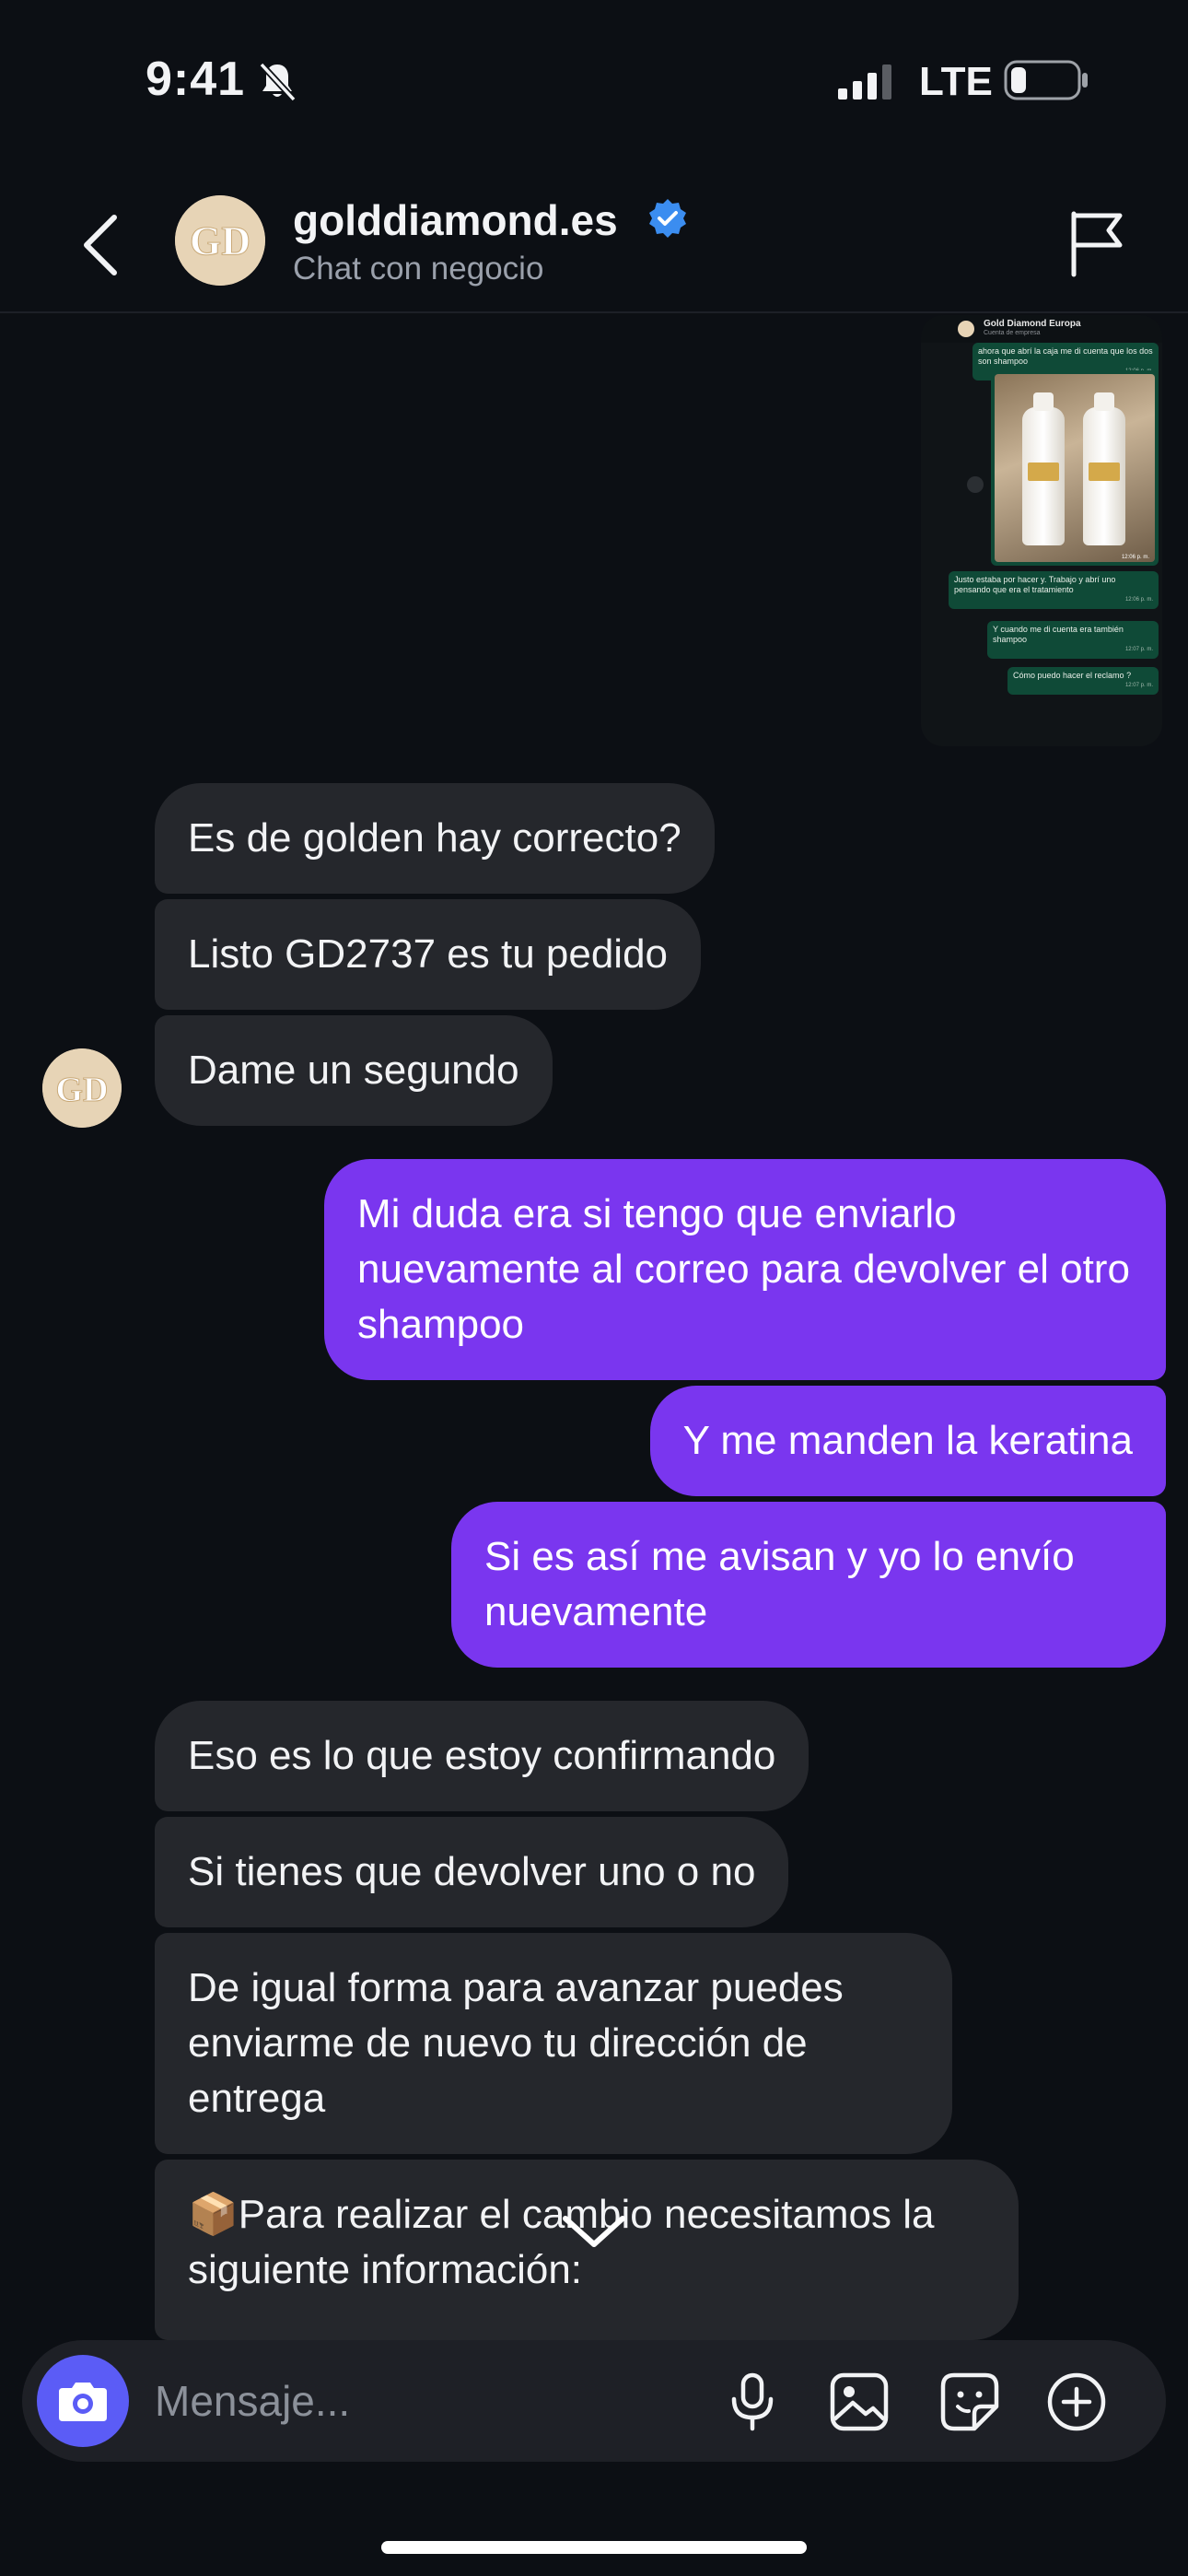  Describe the element at coordinates (956, 81) in the screenshot. I see `network-label: LTE` at that location.